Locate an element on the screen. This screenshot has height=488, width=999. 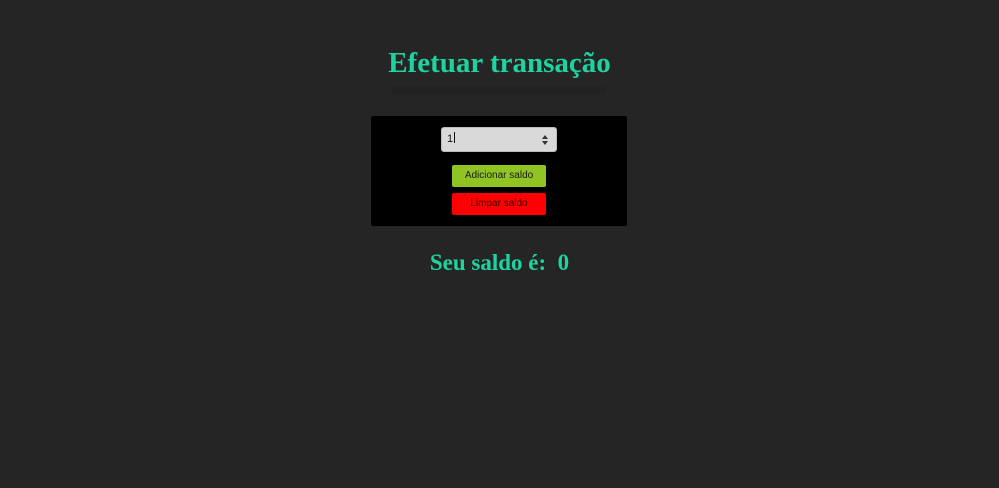
number-spinner-icon is located at coordinates (545, 140).